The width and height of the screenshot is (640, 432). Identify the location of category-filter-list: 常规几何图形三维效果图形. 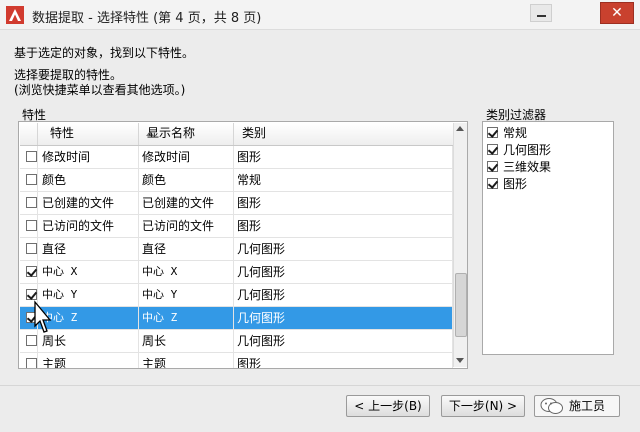
(548, 238).